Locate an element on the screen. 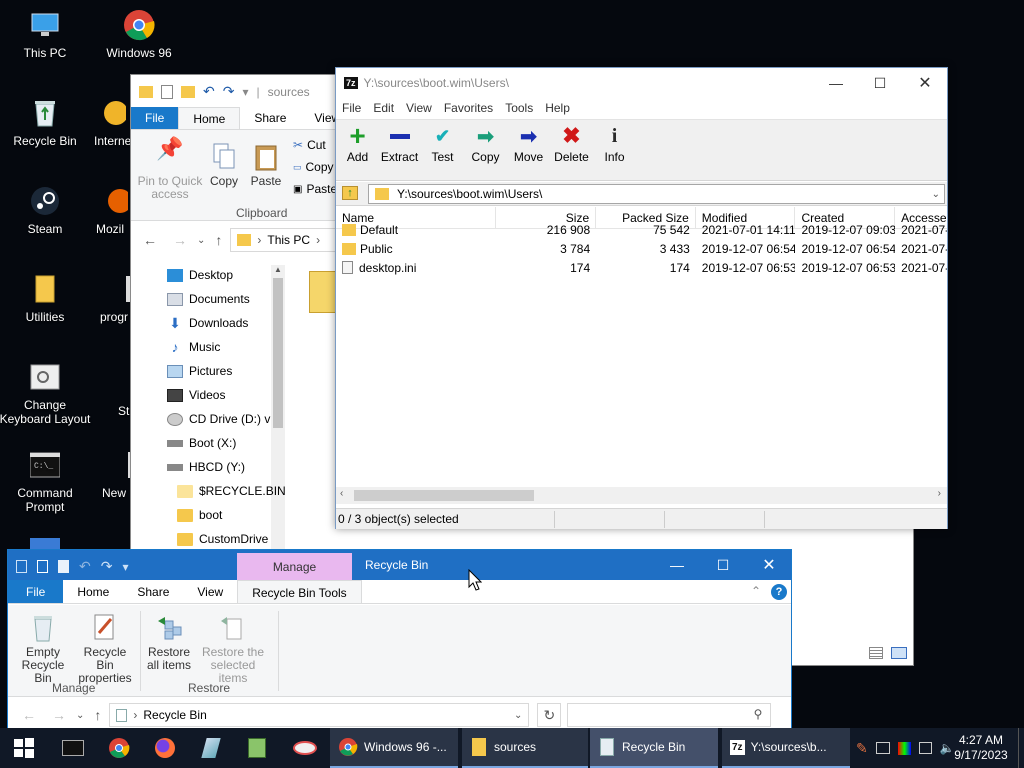 This screenshot has width=1024, height=768. pinned-app is located at coordinates (211, 748).